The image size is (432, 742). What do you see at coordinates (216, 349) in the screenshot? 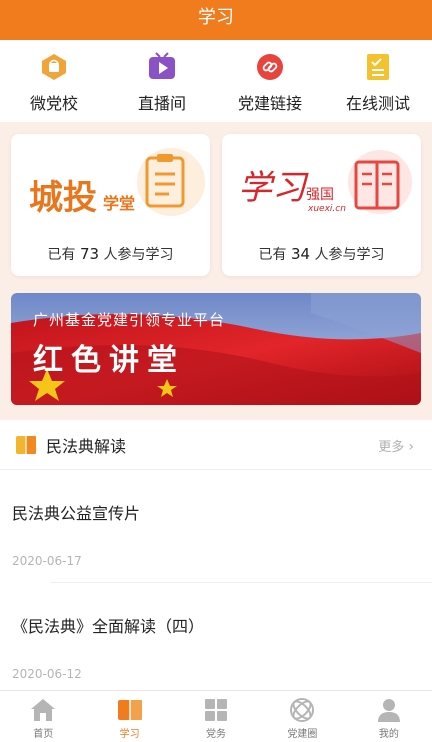
I see `red-lecture-banner: 广州基金党建引领专业平台 红色讲堂` at bounding box center [216, 349].